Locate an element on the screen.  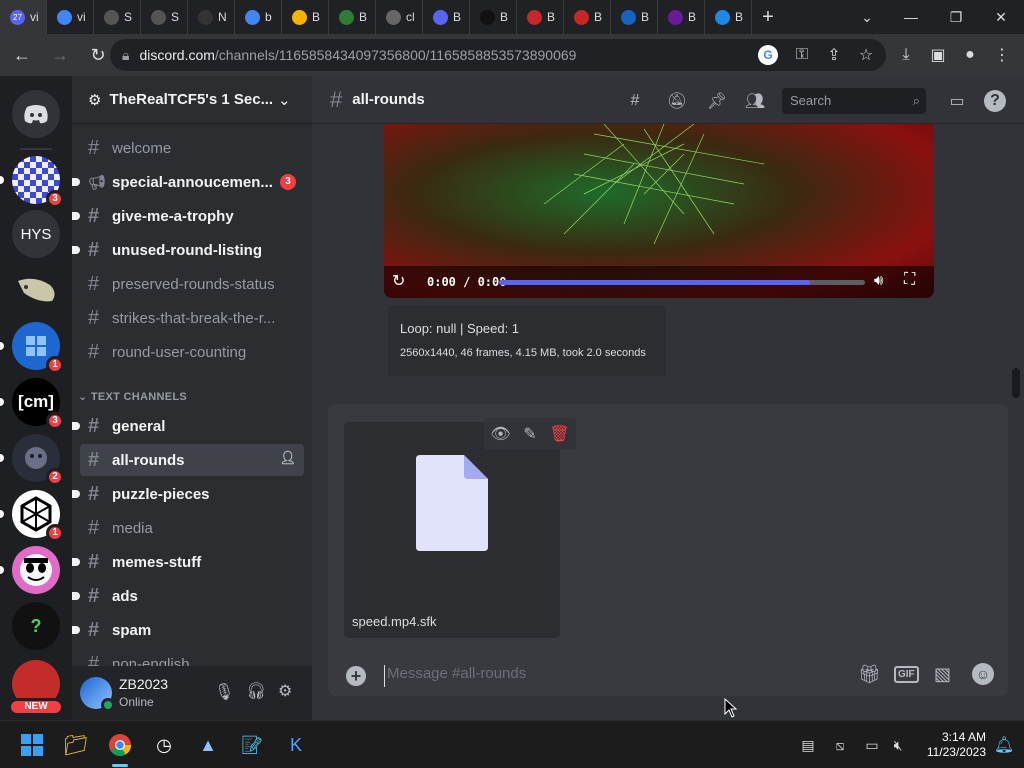
chrome-icon is located at coordinates (120, 749).